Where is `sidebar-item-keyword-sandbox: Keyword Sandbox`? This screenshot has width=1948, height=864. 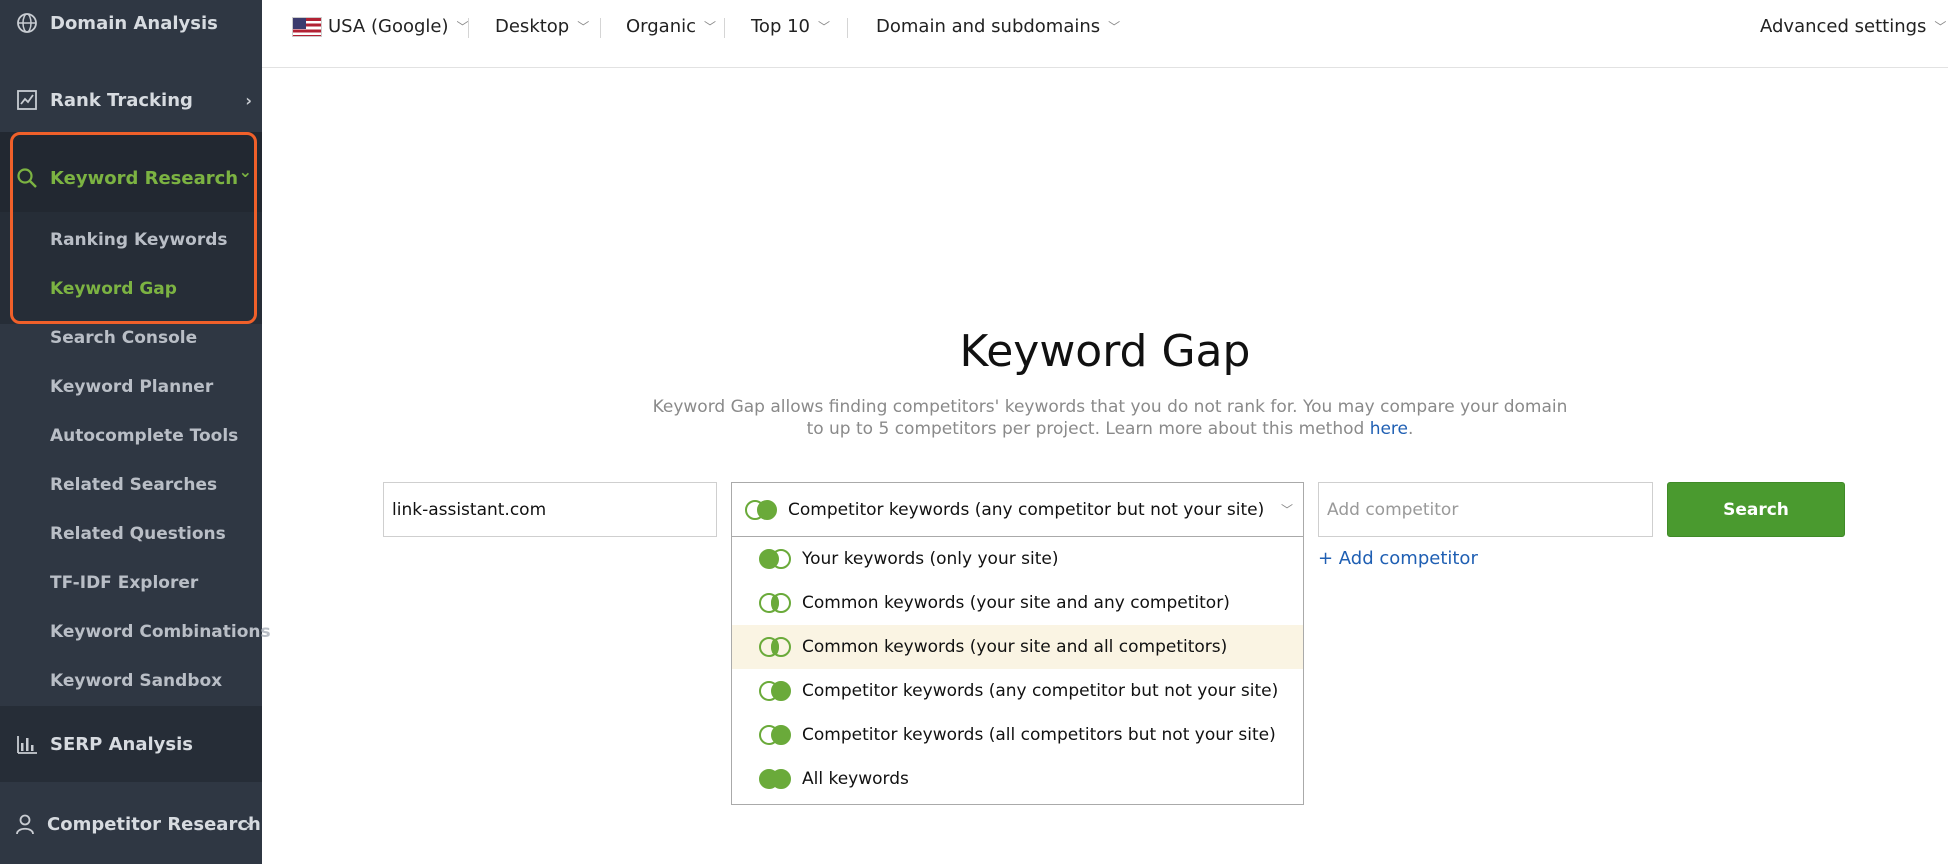
sidebar-item-keyword-sandbox: Keyword Sandbox is located at coordinates (136, 681).